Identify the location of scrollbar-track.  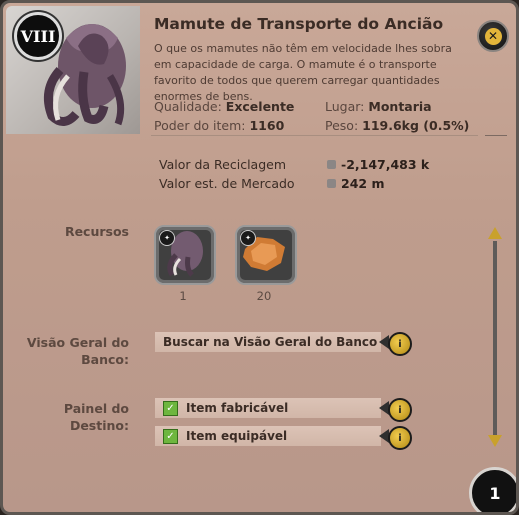
(495, 339).